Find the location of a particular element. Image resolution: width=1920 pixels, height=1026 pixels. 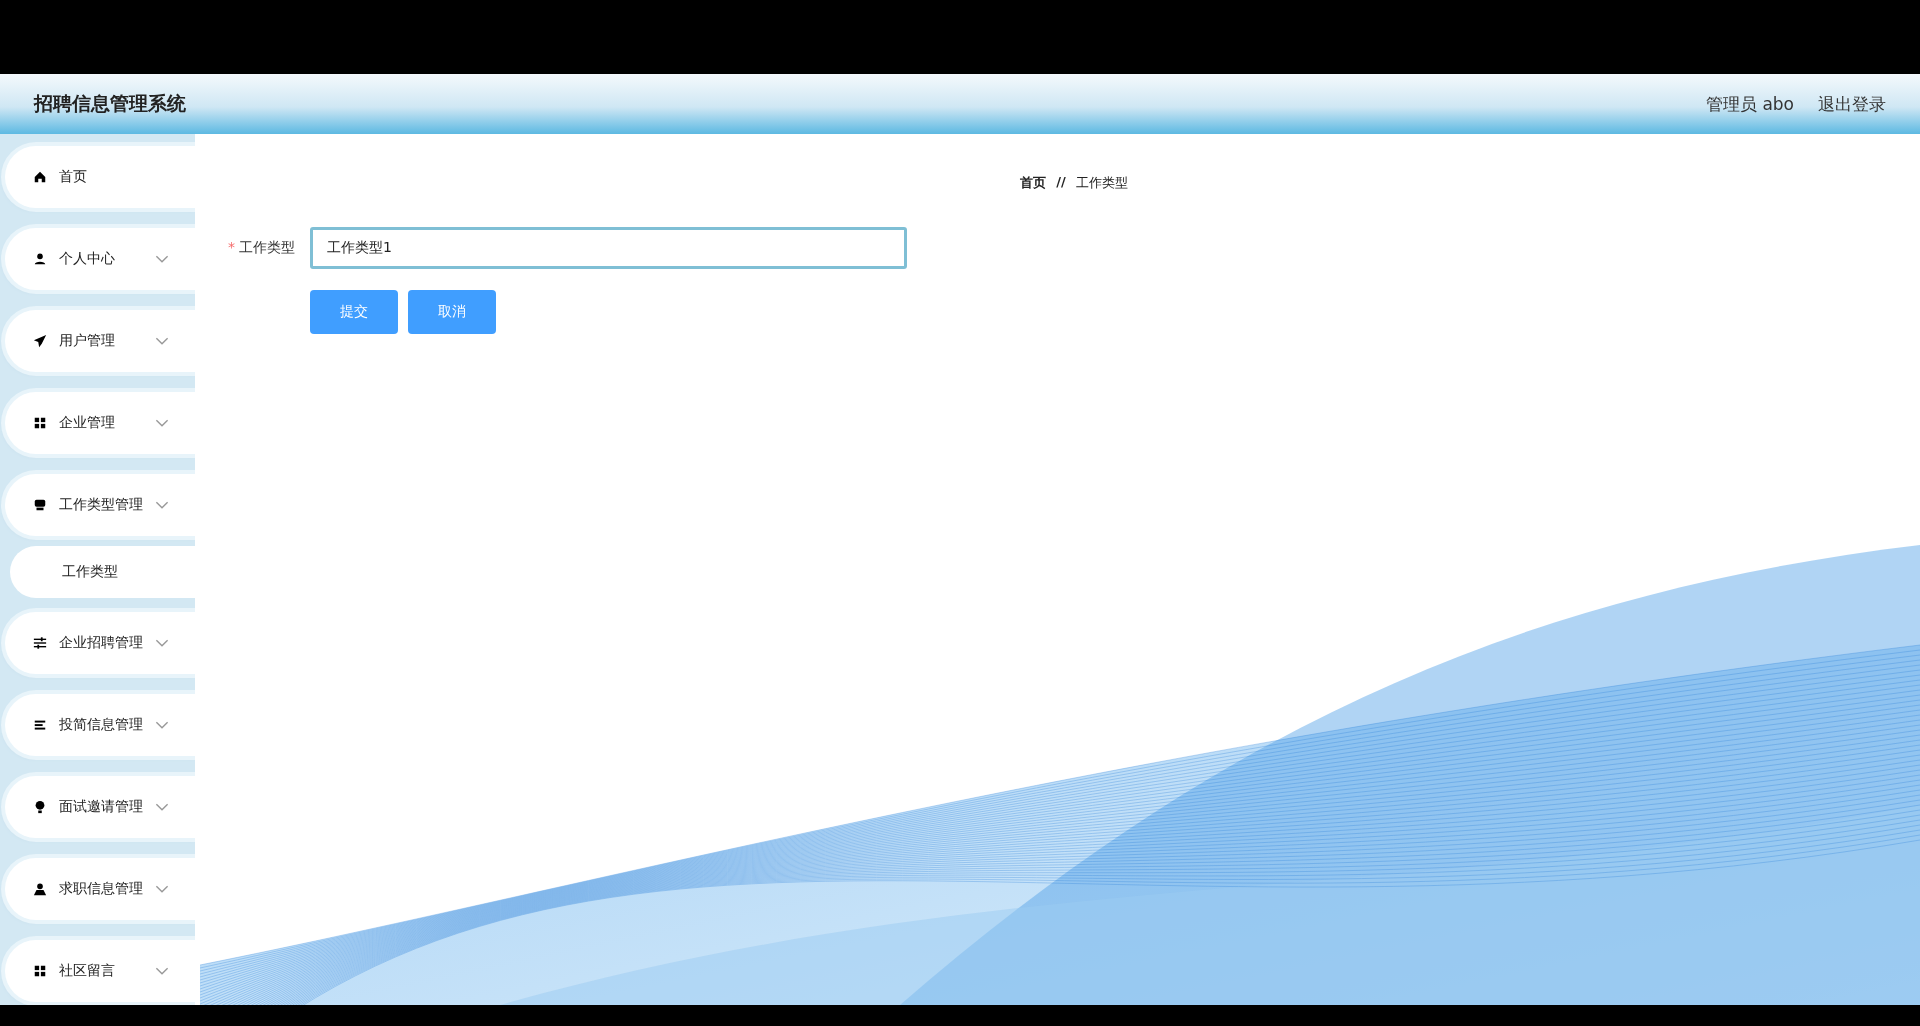

app-title: 招聘信息管理系统 is located at coordinates (110, 103).